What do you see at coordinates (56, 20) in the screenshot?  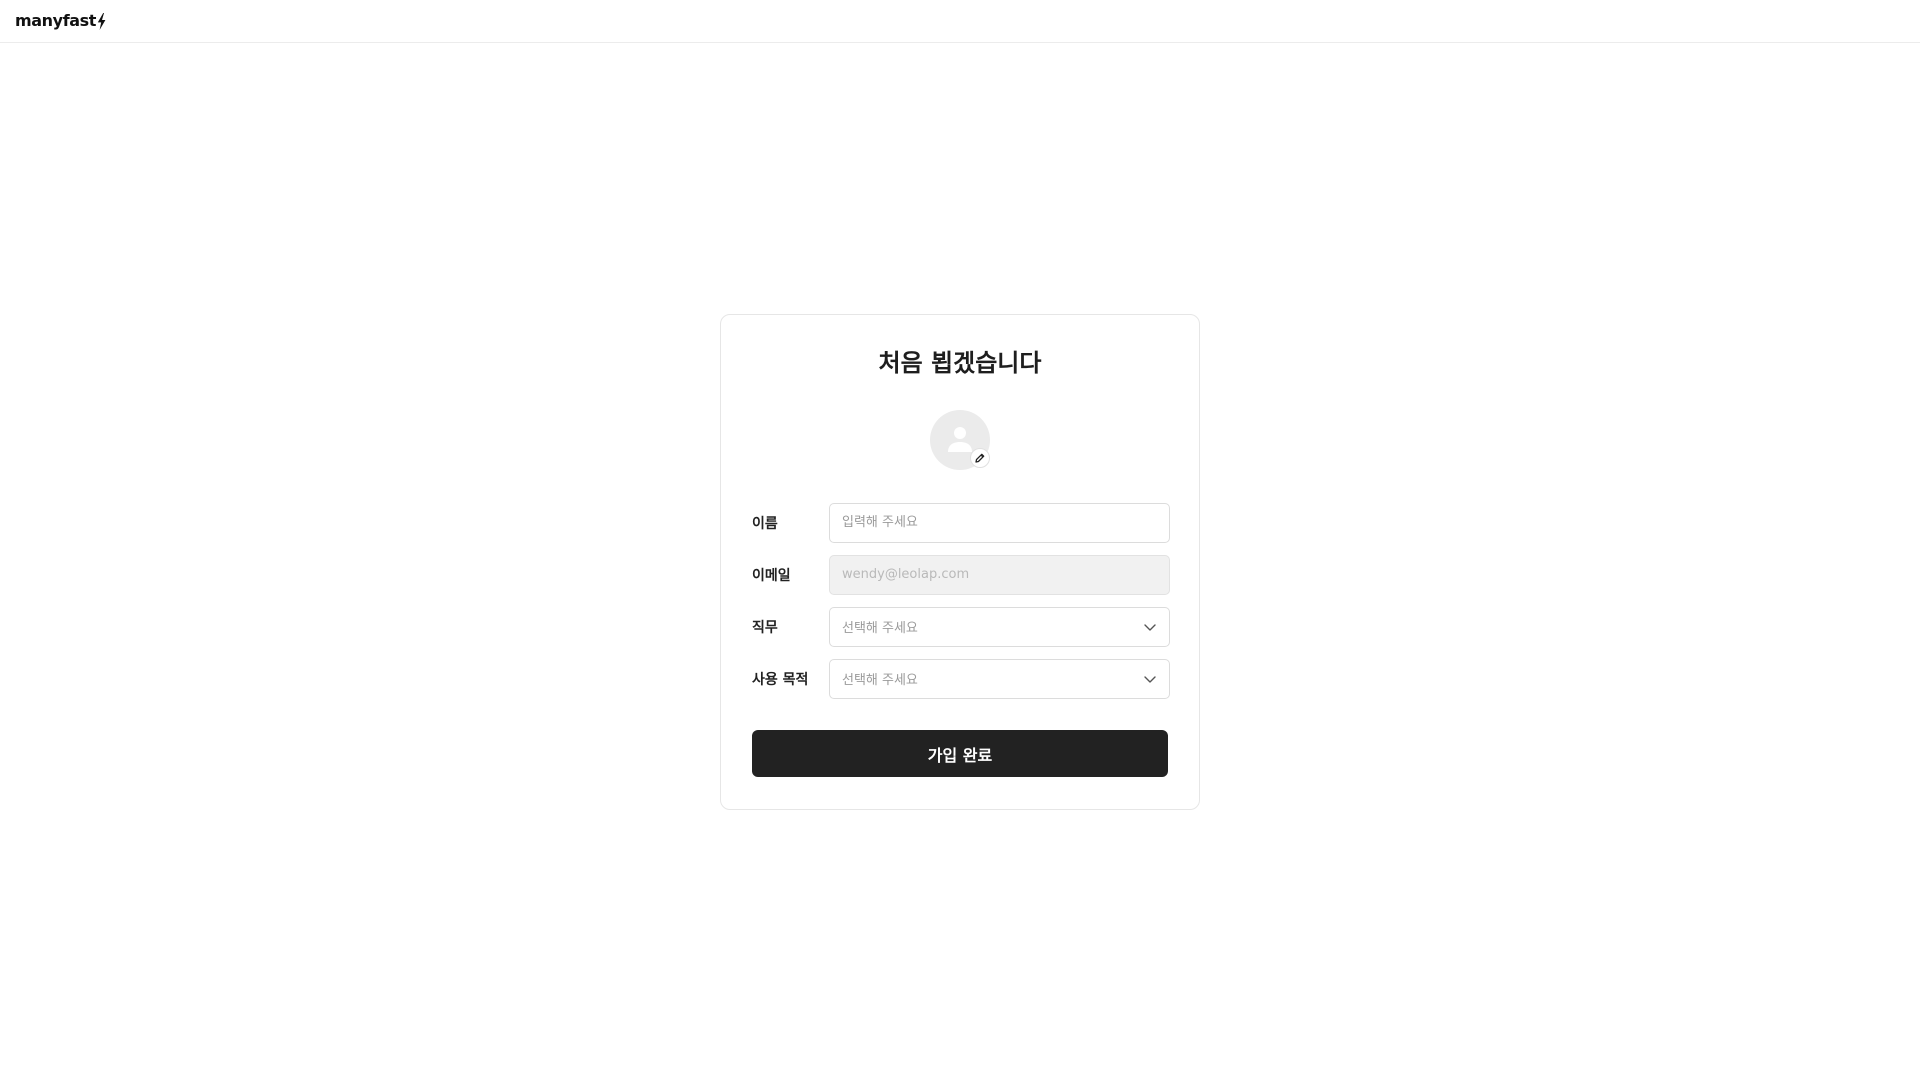 I see `logo-text: manyfast` at bounding box center [56, 20].